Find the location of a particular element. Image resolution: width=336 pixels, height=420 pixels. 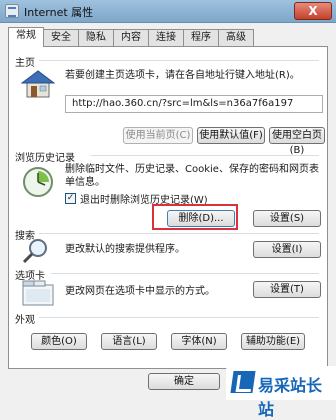

browsing-history-section-title: 浏览历史记录 is located at coordinates (45, 158).